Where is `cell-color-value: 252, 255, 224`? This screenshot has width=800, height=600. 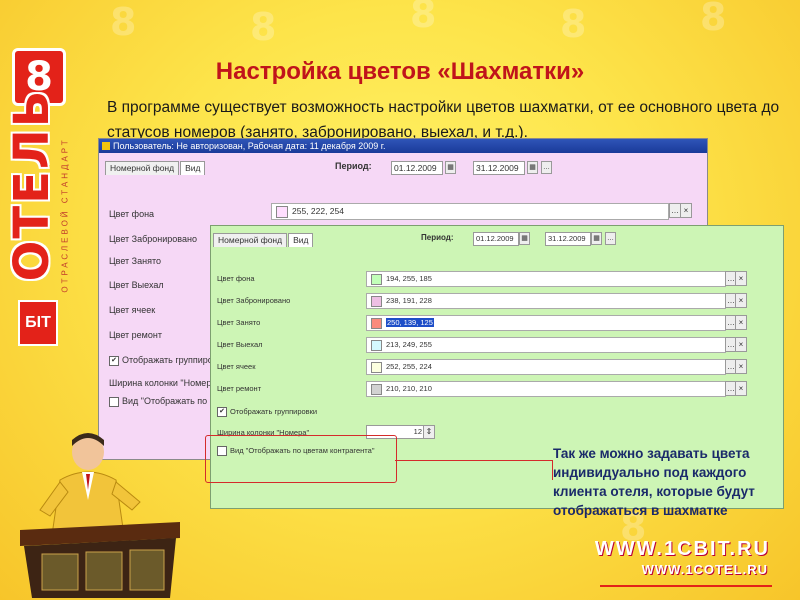 cell-color-value: 252, 255, 224 is located at coordinates (409, 366).